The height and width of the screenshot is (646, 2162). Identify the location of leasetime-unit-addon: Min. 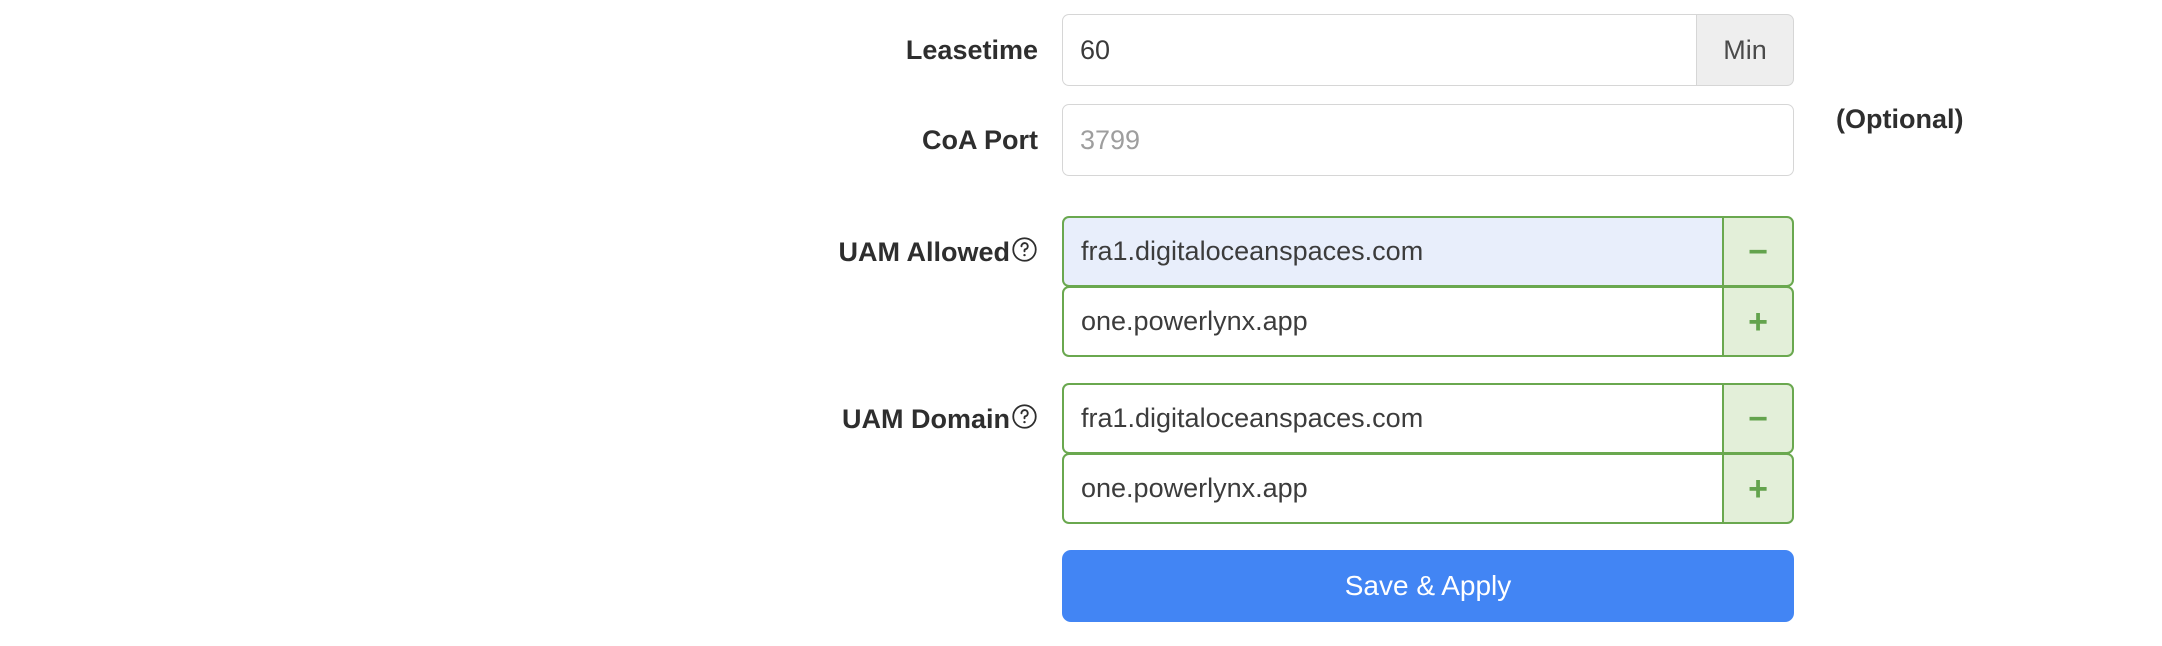
(1745, 50).